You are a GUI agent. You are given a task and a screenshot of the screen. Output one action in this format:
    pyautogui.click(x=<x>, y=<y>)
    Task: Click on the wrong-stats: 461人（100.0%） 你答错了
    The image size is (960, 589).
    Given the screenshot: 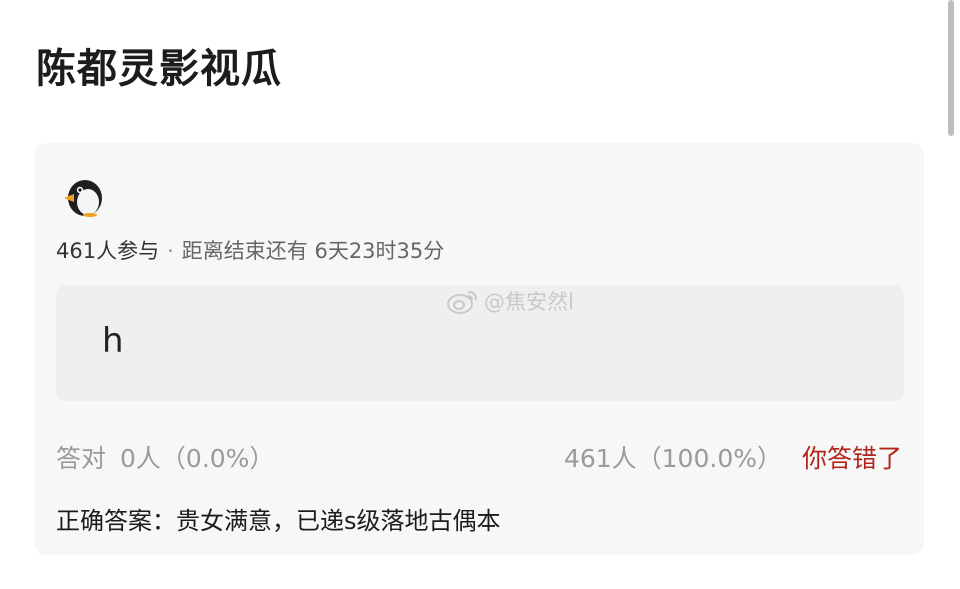 What is the action you would take?
    pyautogui.click(x=733, y=457)
    